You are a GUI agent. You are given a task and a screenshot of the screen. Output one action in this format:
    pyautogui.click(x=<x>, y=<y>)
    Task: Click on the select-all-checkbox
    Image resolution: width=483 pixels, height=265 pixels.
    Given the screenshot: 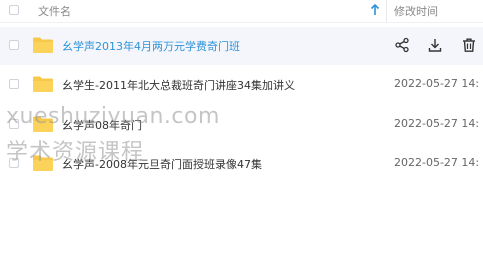 What is the action you would take?
    pyautogui.click(x=14, y=10)
    